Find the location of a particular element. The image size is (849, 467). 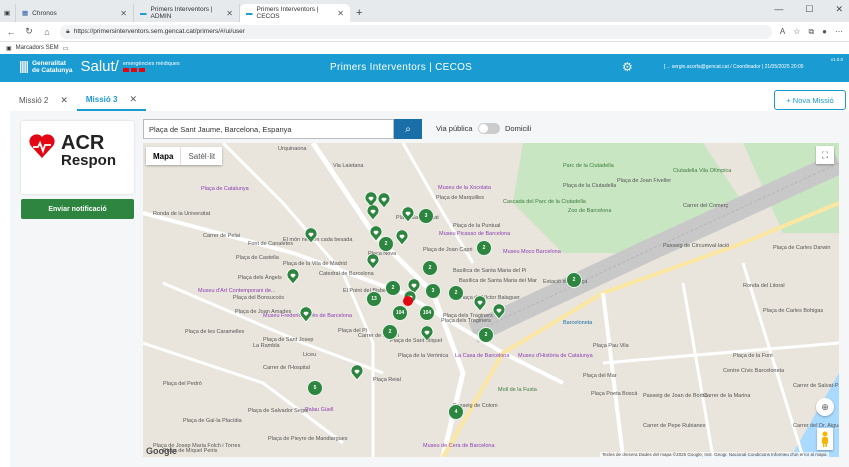

browser-tab-chronos: ▦ Chronos ✕ is located at coordinates (75, 13).